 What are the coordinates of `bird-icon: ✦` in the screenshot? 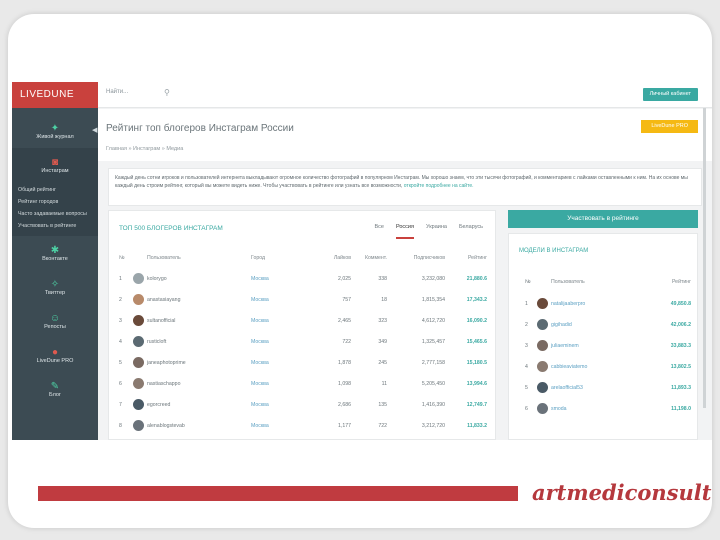 It's located at (55, 128).